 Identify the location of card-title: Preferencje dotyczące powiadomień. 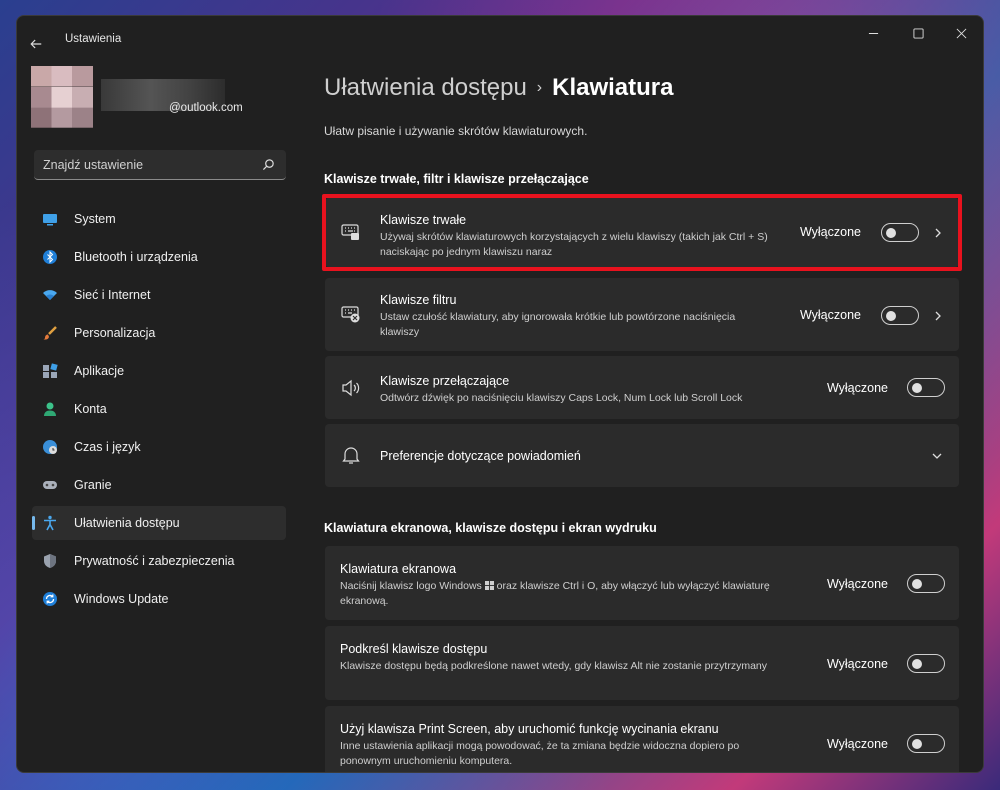
(480, 456).